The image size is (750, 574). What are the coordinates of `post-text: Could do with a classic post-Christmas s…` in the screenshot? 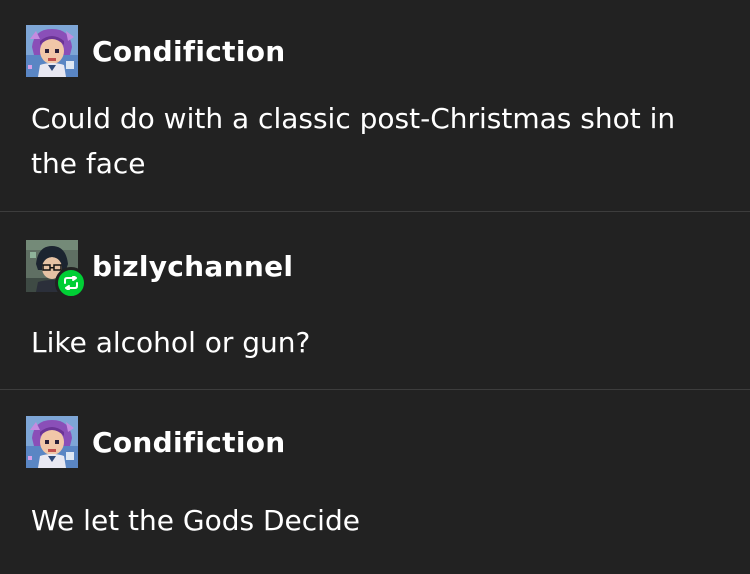 It's located at (353, 141).